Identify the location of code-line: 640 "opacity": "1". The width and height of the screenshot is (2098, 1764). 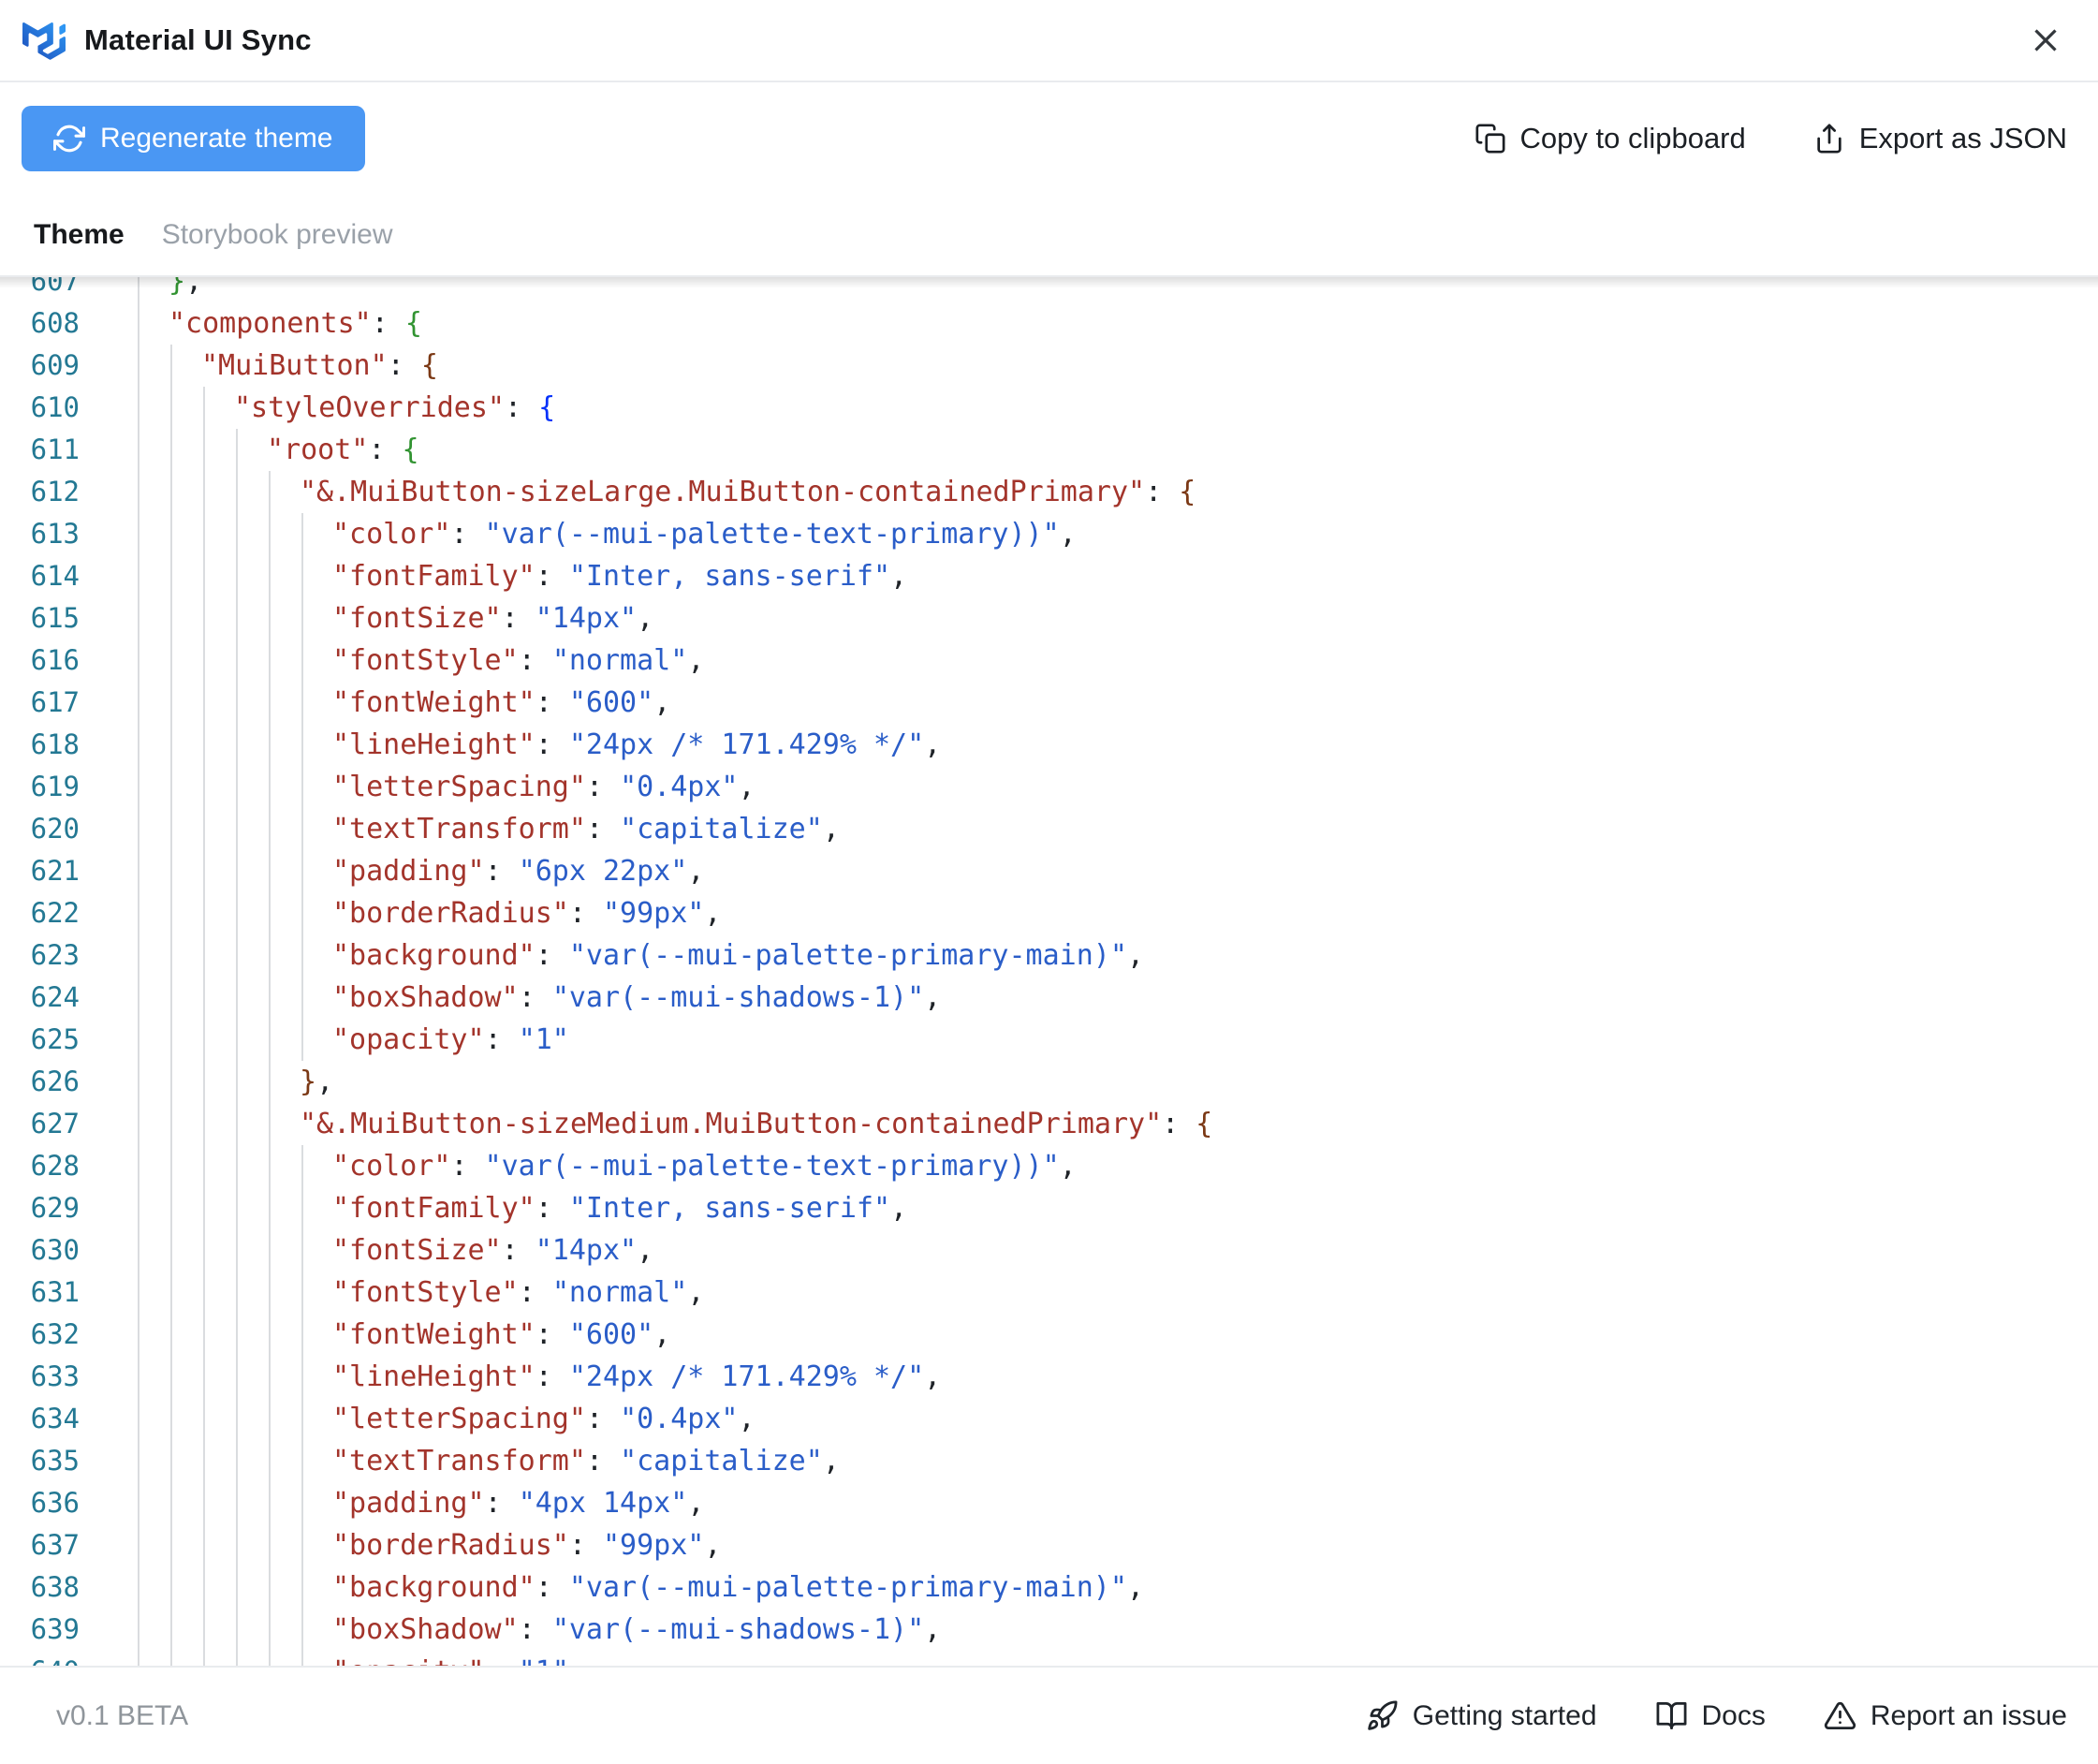
(1049, 1658).